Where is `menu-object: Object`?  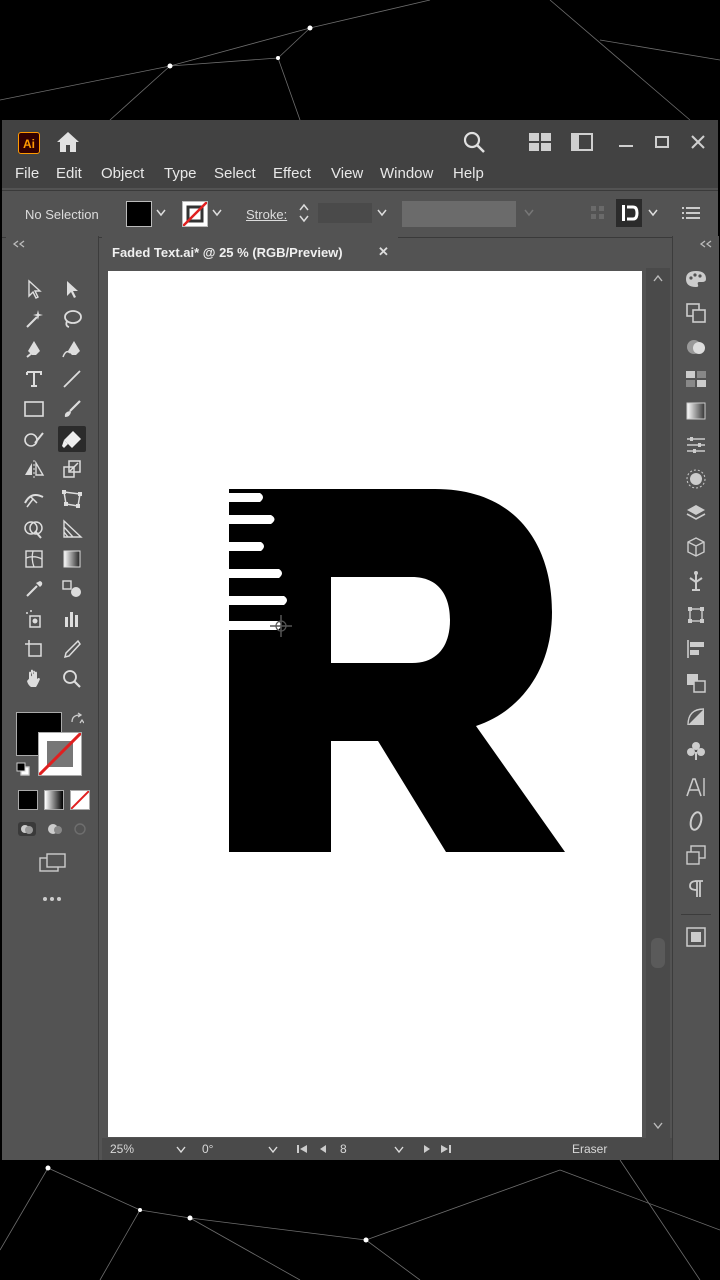 menu-object: Object is located at coordinates (122, 173).